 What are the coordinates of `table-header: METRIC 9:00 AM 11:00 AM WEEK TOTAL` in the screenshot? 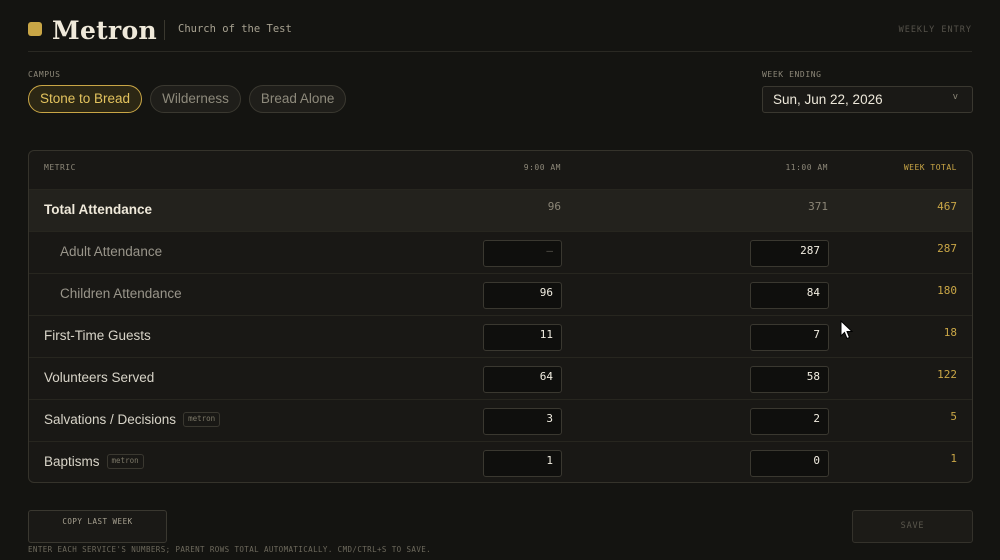 It's located at (500, 170).